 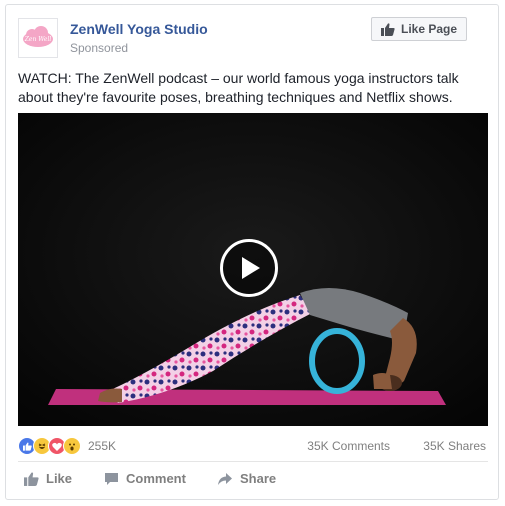 I want to click on play-button, so click(x=249, y=268).